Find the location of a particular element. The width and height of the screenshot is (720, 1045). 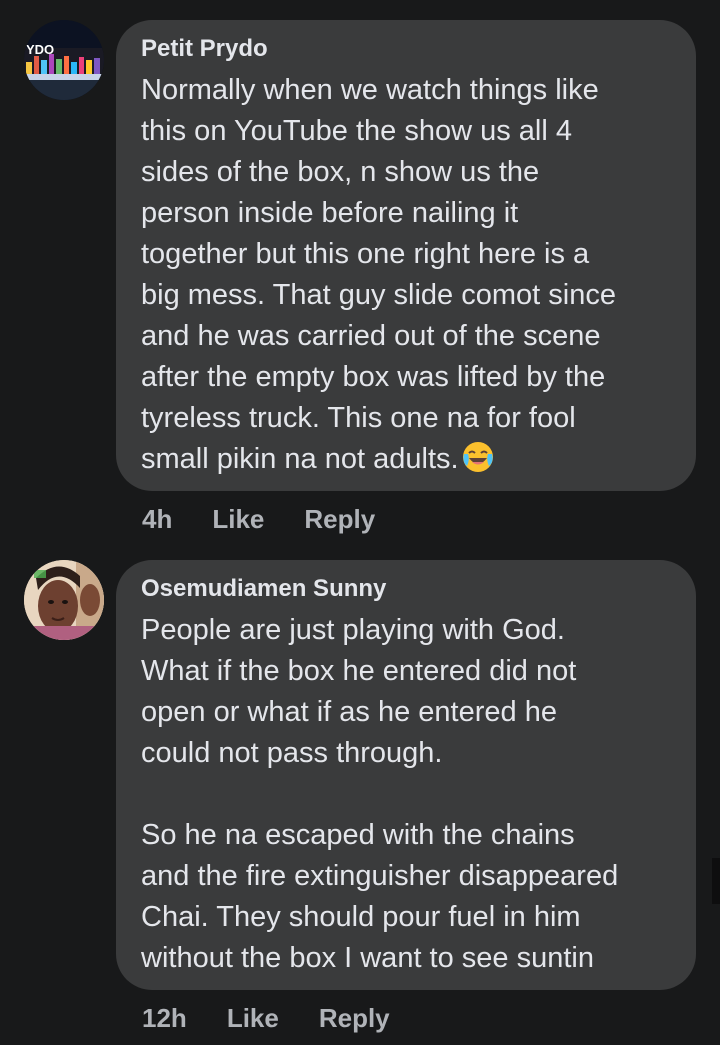

comment-actions: 12h Like Reply is located at coordinates (286, 1018).